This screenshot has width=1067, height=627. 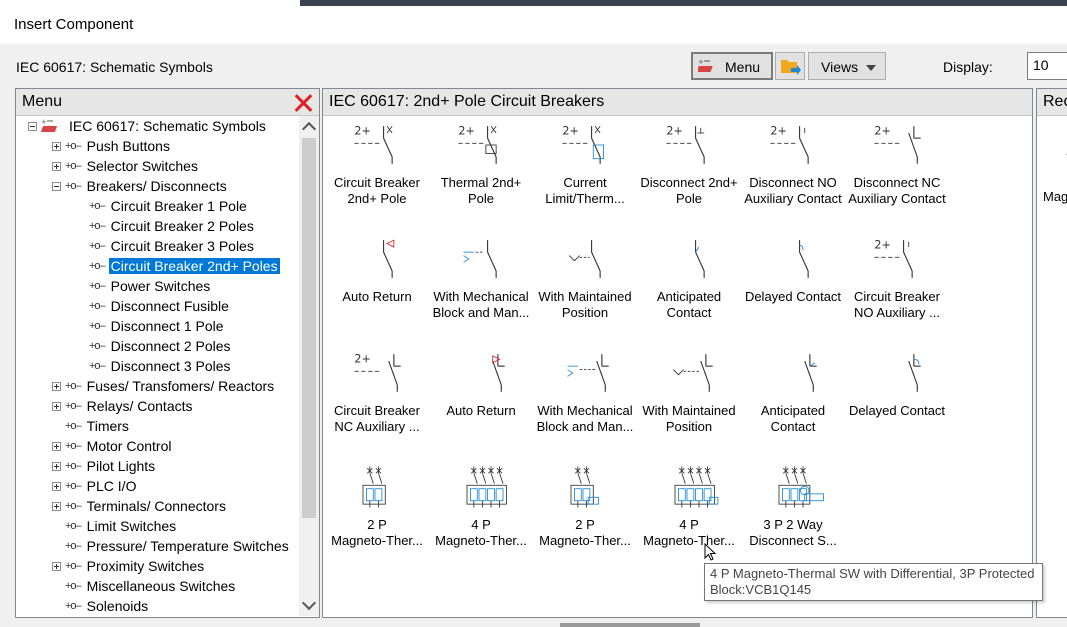 What do you see at coordinates (144, 286) in the screenshot?
I see `tree-item: +o– Power Switches` at bounding box center [144, 286].